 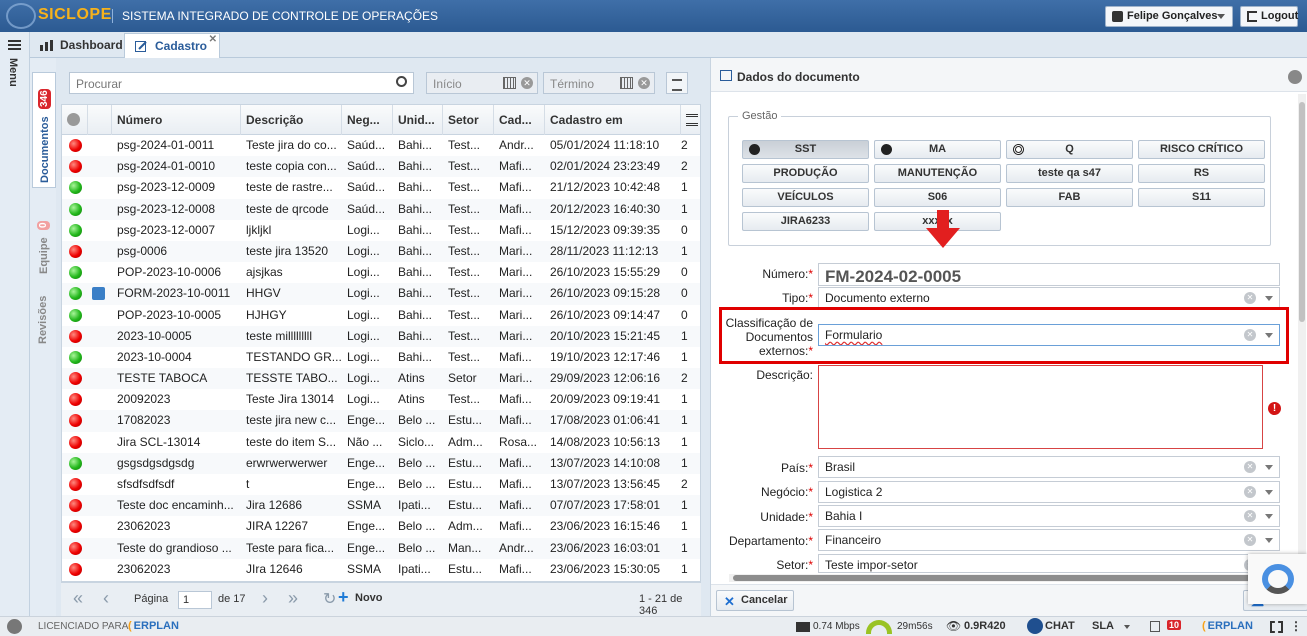 What do you see at coordinates (1069, 149) in the screenshot?
I see `gestao-button-q: Q` at bounding box center [1069, 149].